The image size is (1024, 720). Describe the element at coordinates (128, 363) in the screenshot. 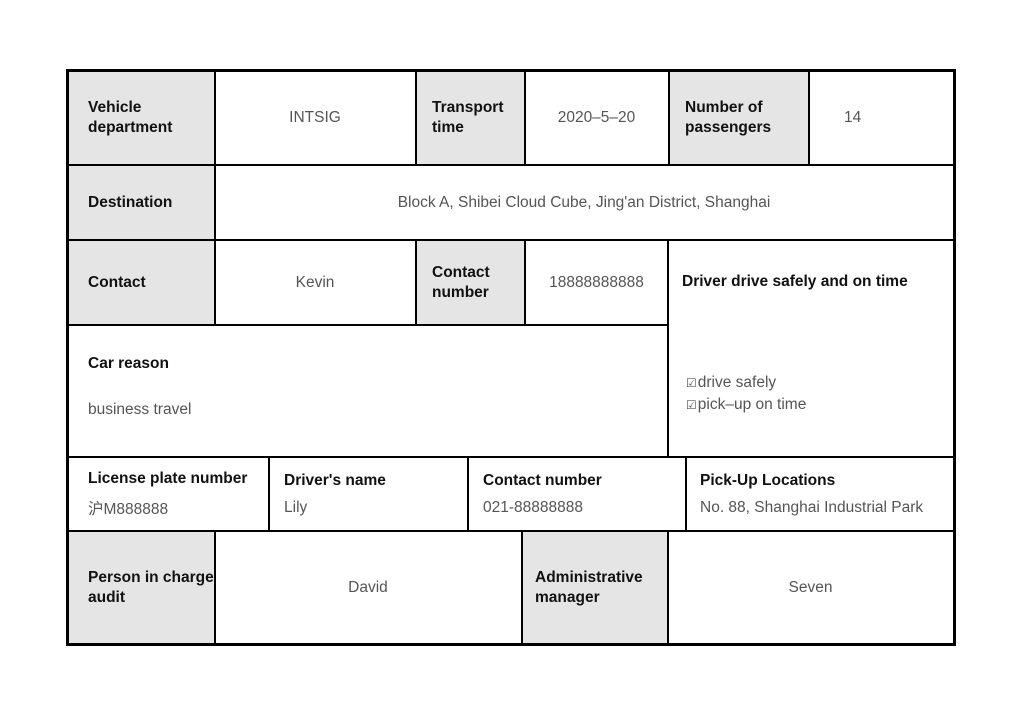

I see `car-reason-label: Car reason` at that location.